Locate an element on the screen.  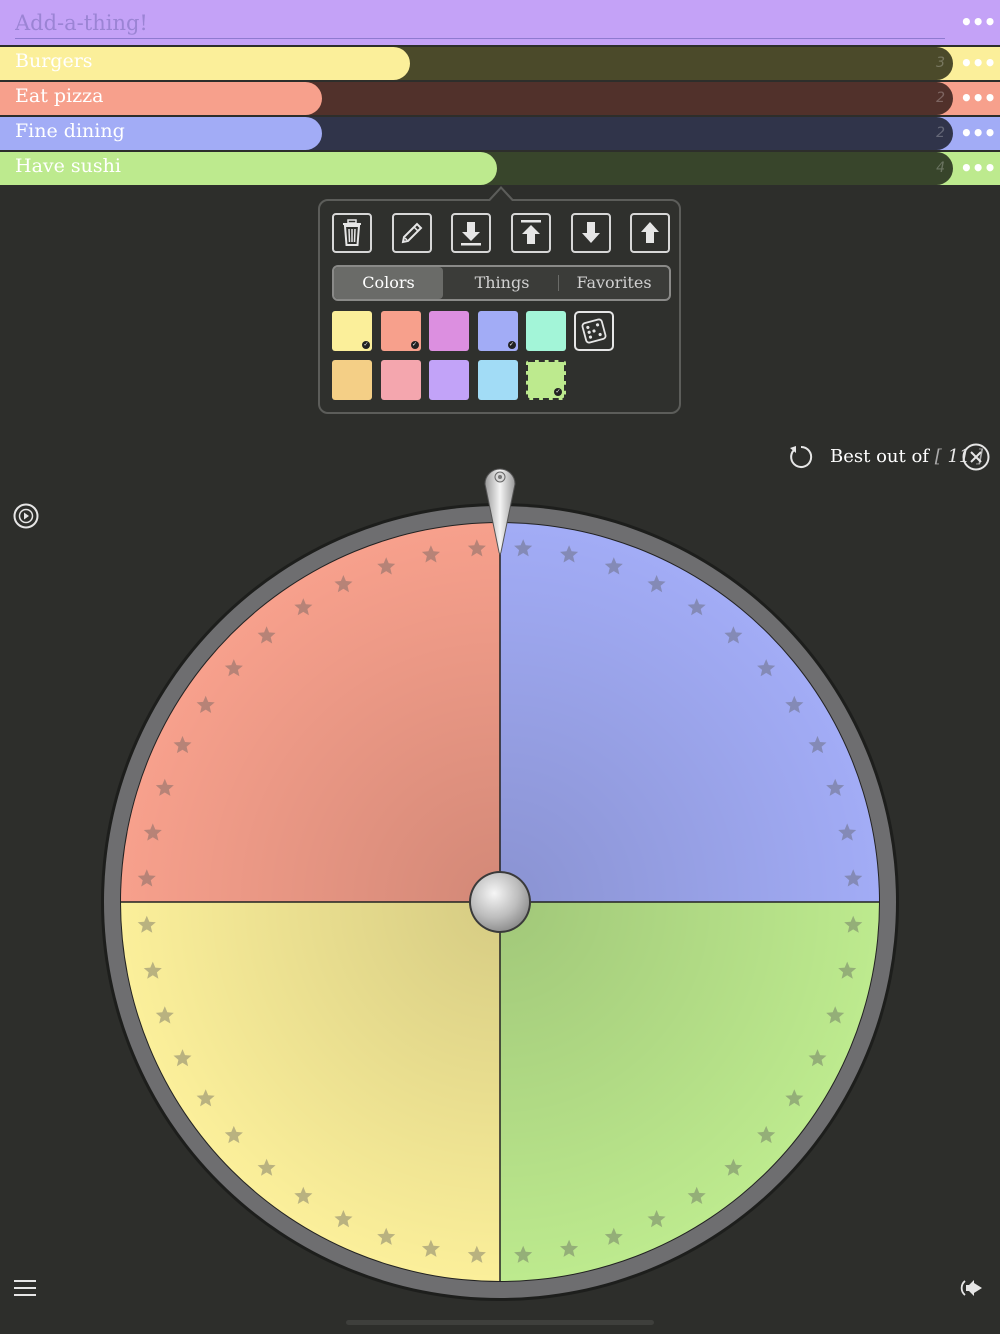
thing-count: 4 is located at coordinates (940, 168).